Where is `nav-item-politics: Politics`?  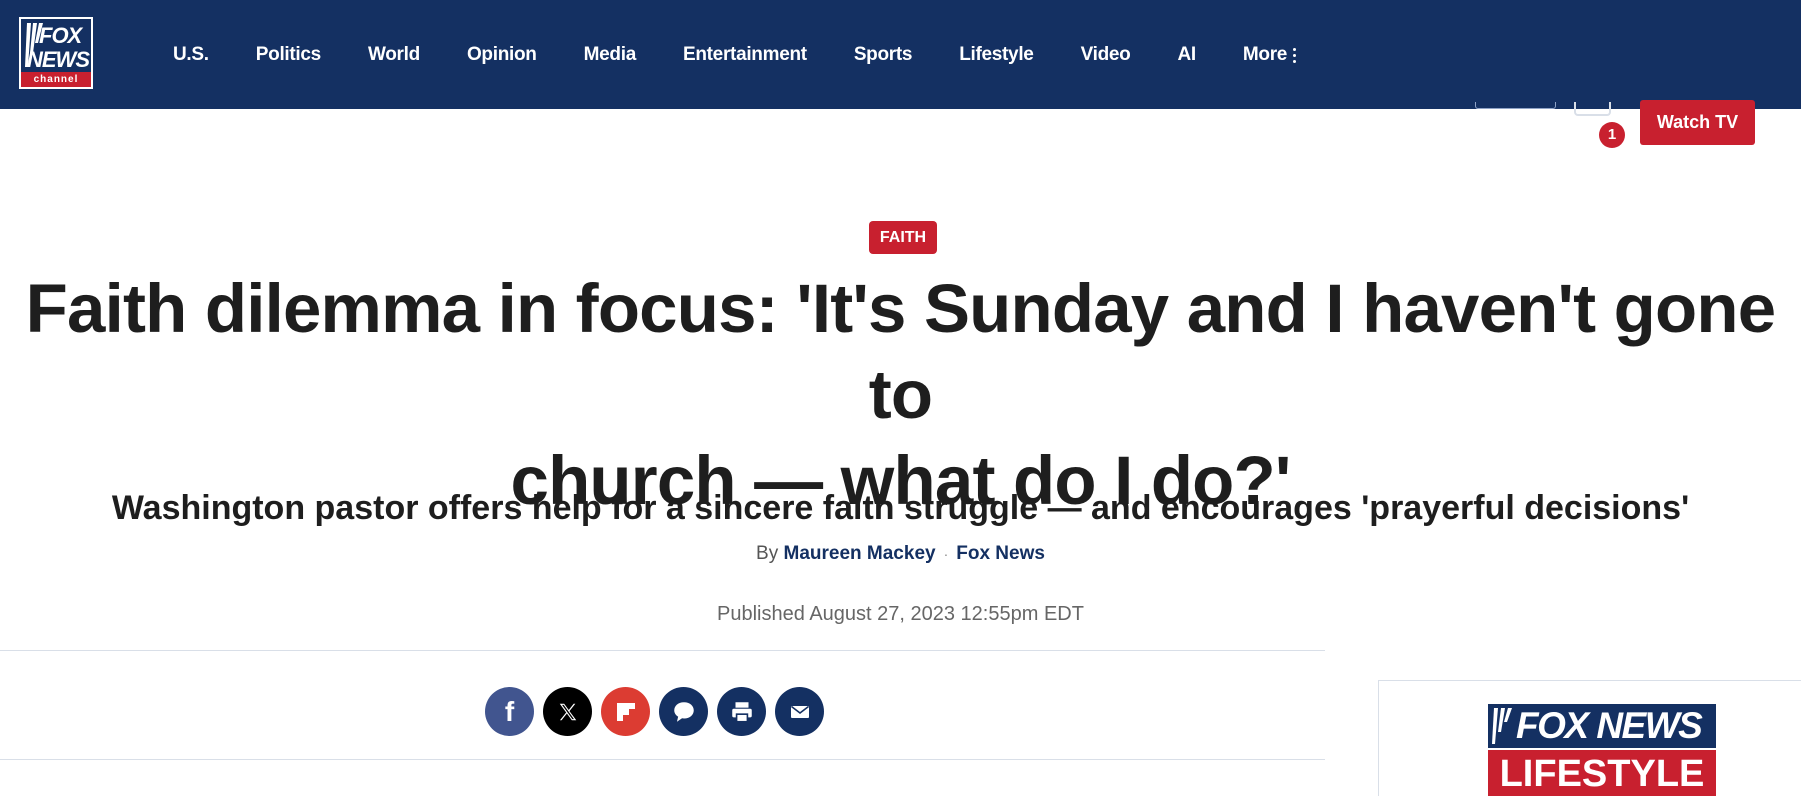
nav-item-politics: Politics is located at coordinates (288, 55).